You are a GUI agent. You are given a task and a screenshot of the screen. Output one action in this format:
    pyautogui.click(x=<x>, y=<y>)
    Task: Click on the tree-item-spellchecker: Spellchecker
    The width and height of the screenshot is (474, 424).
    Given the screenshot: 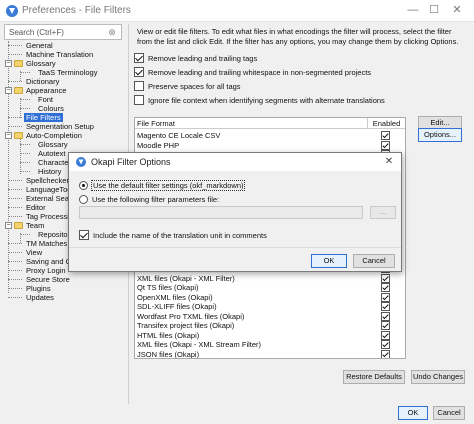 What is the action you would take?
    pyautogui.click(x=47, y=180)
    